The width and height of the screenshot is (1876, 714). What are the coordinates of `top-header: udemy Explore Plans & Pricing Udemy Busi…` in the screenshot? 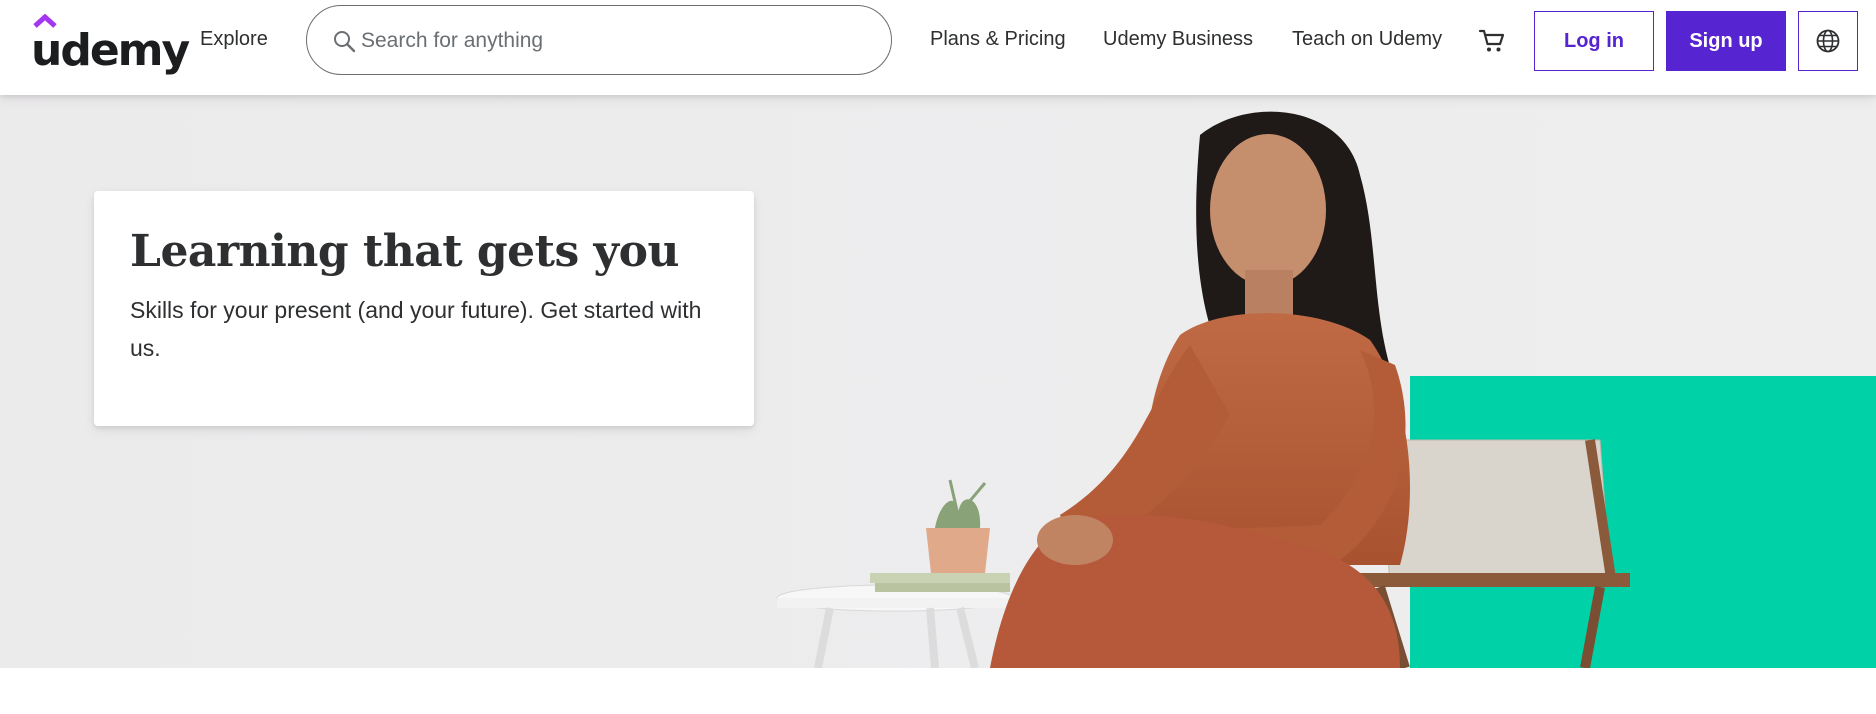 It's located at (938, 47).